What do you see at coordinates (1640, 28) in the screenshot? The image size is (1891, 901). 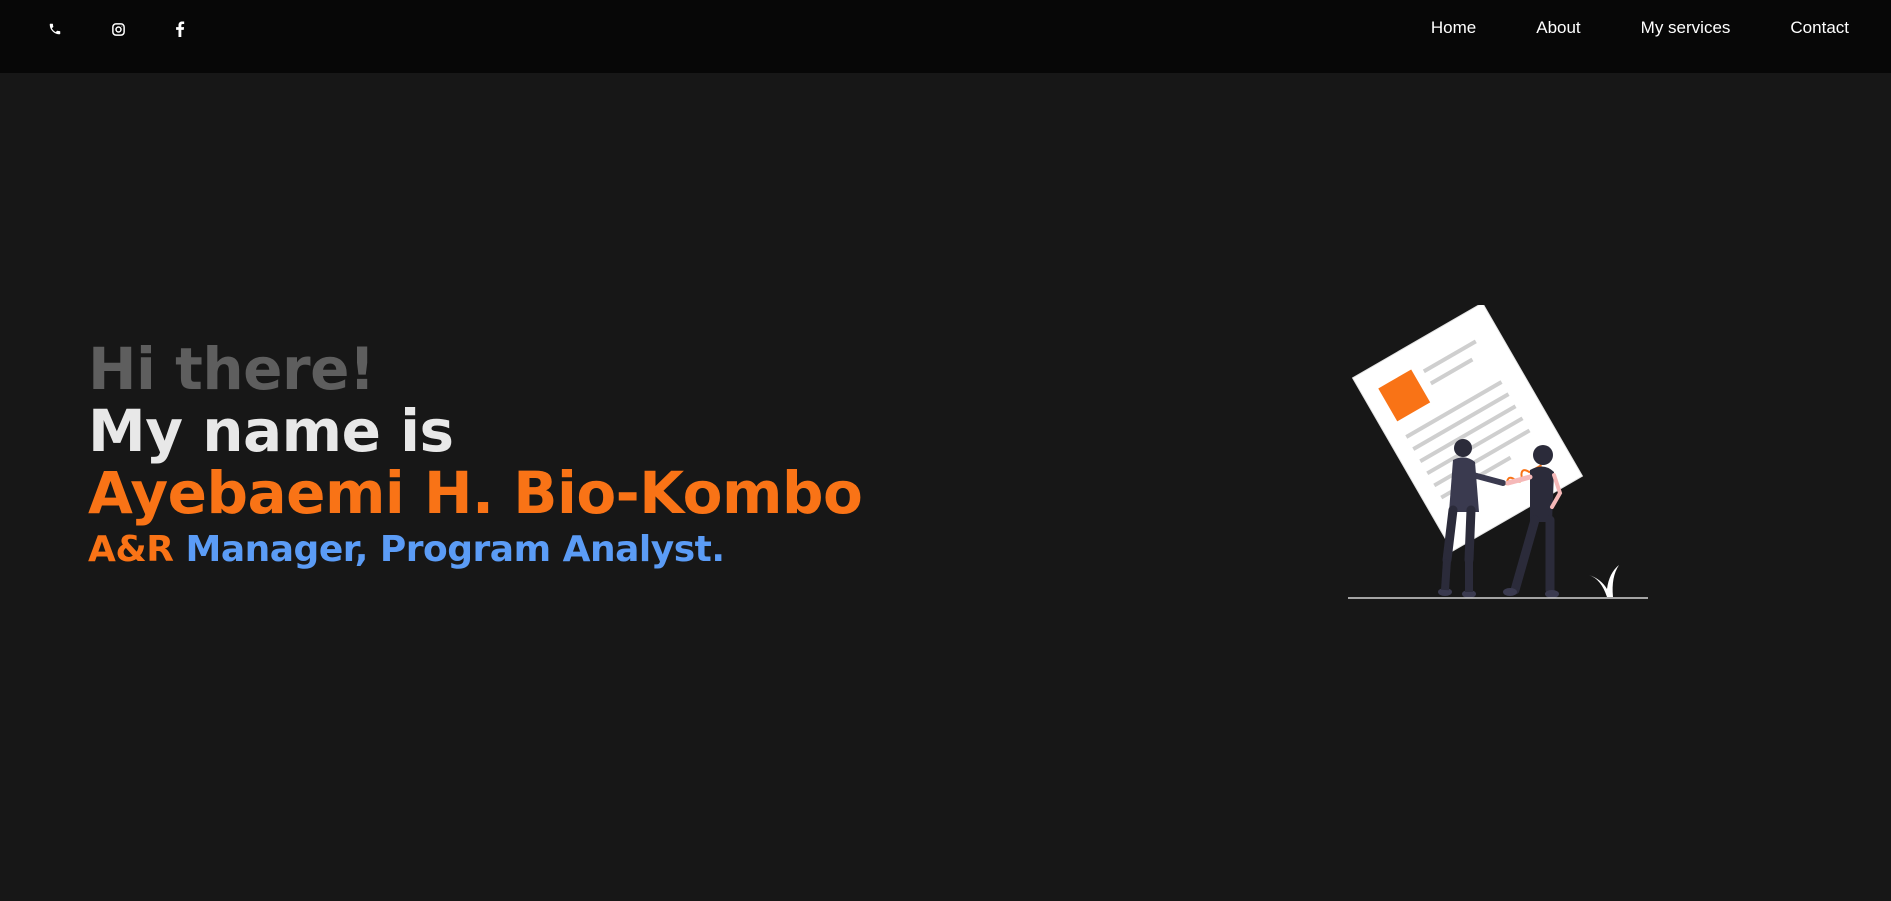 I see `nav-links: Home About My services Contact` at bounding box center [1640, 28].